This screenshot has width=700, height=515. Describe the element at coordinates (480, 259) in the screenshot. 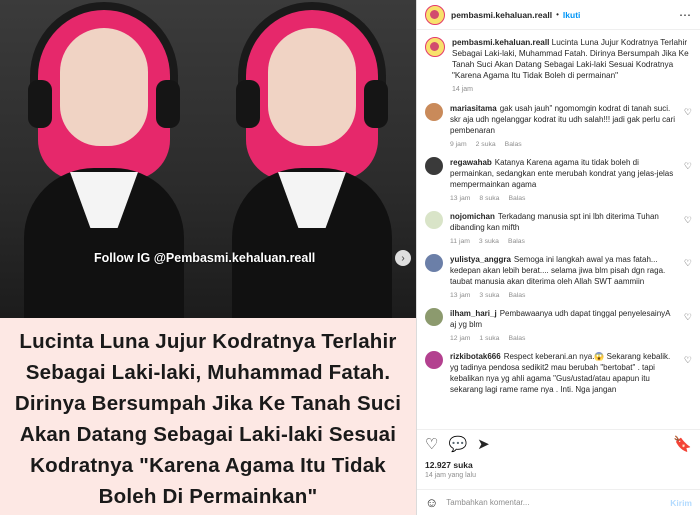

I see `comment-username: yulistya_anggra` at that location.